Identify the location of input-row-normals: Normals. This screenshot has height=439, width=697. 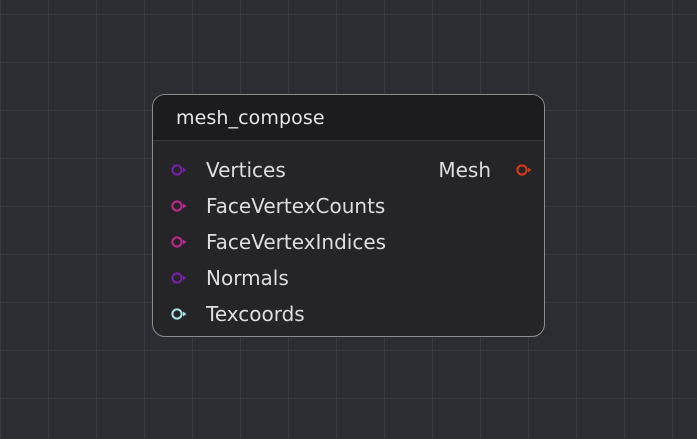
(348, 278).